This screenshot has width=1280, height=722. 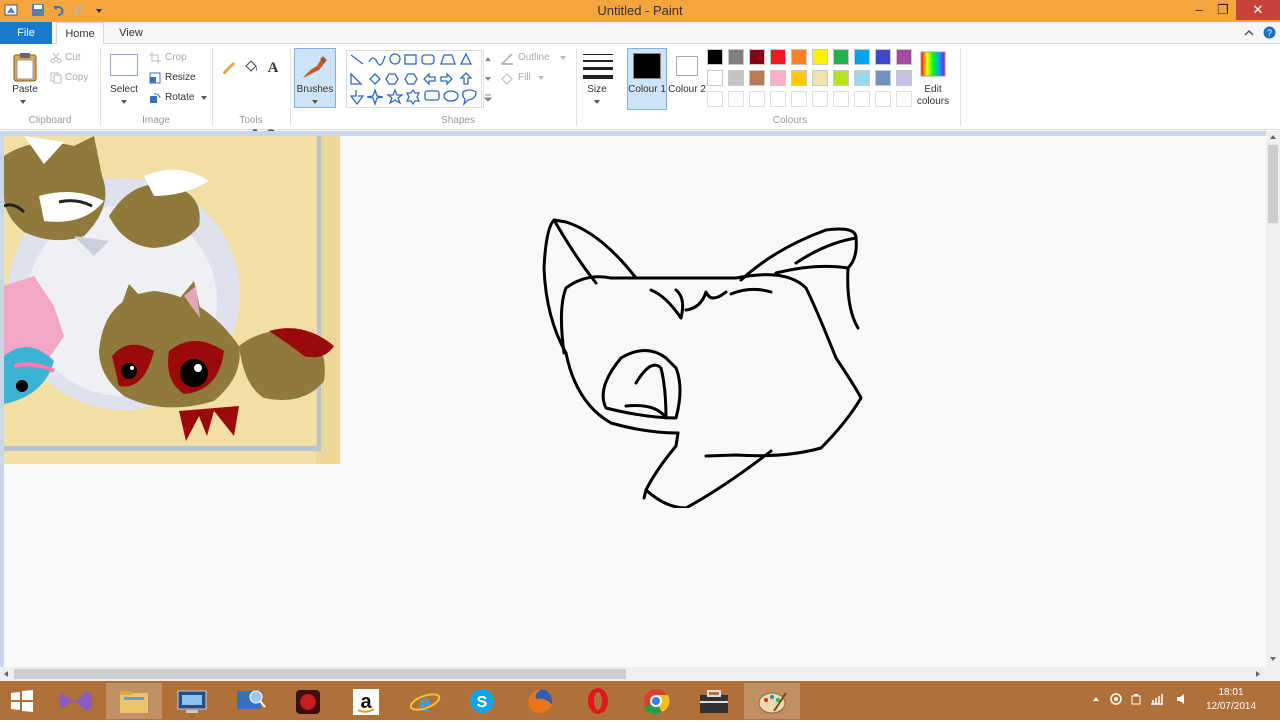 I want to click on file-explorer-taskbar, so click(x=134, y=701).